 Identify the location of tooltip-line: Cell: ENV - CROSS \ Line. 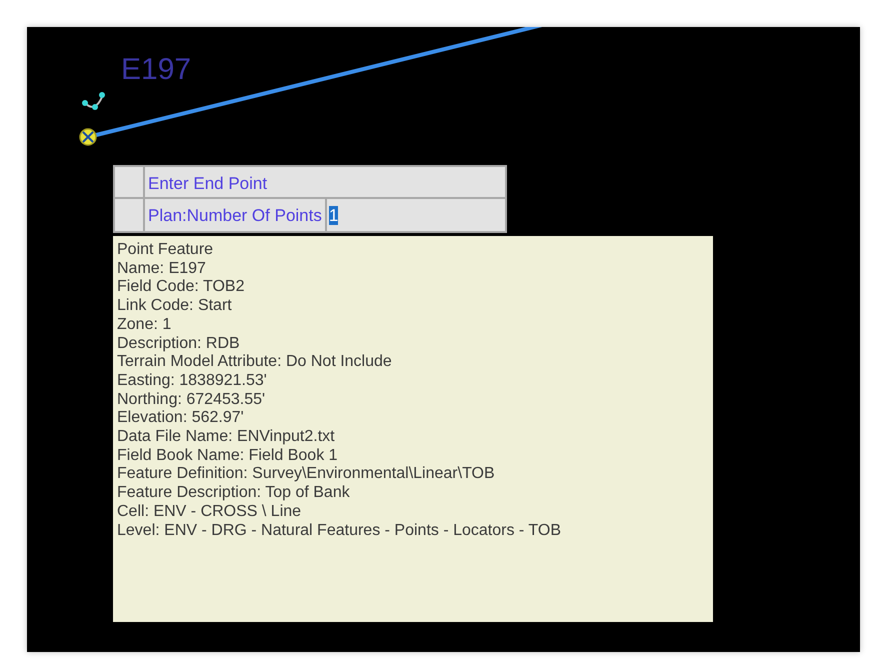
(209, 512).